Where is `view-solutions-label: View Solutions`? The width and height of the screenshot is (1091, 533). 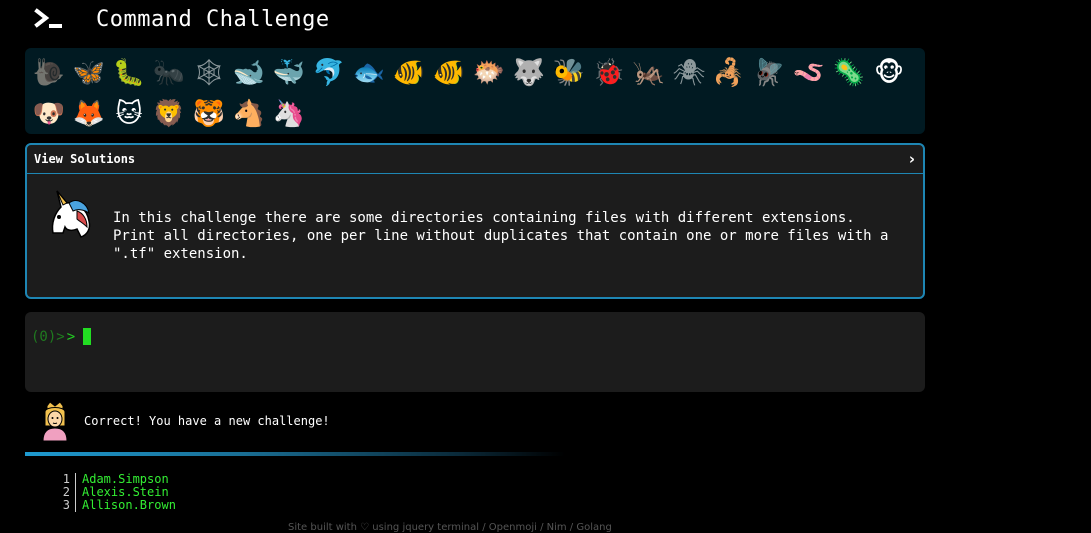 view-solutions-label: View Solutions is located at coordinates (85, 159).